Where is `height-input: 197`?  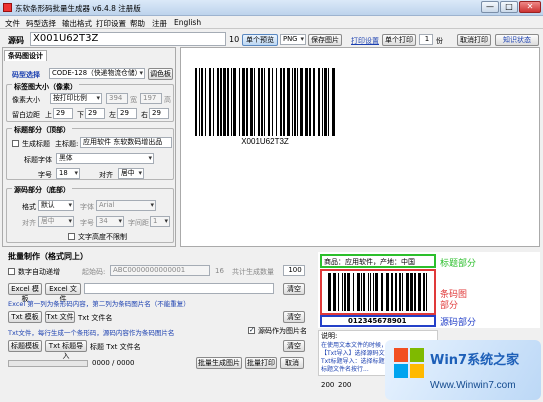
height-input: 197 is located at coordinates (151, 98).